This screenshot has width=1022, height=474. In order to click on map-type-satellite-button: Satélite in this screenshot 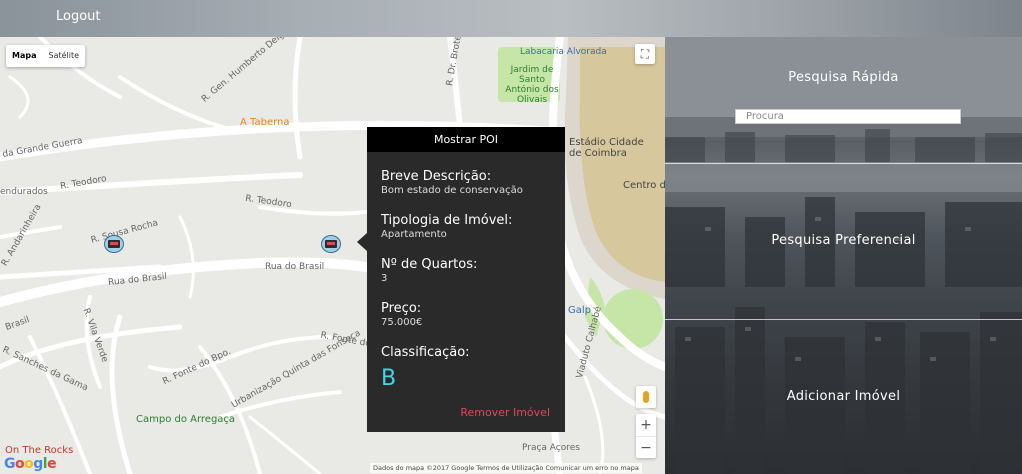, I will do `click(63, 56)`.